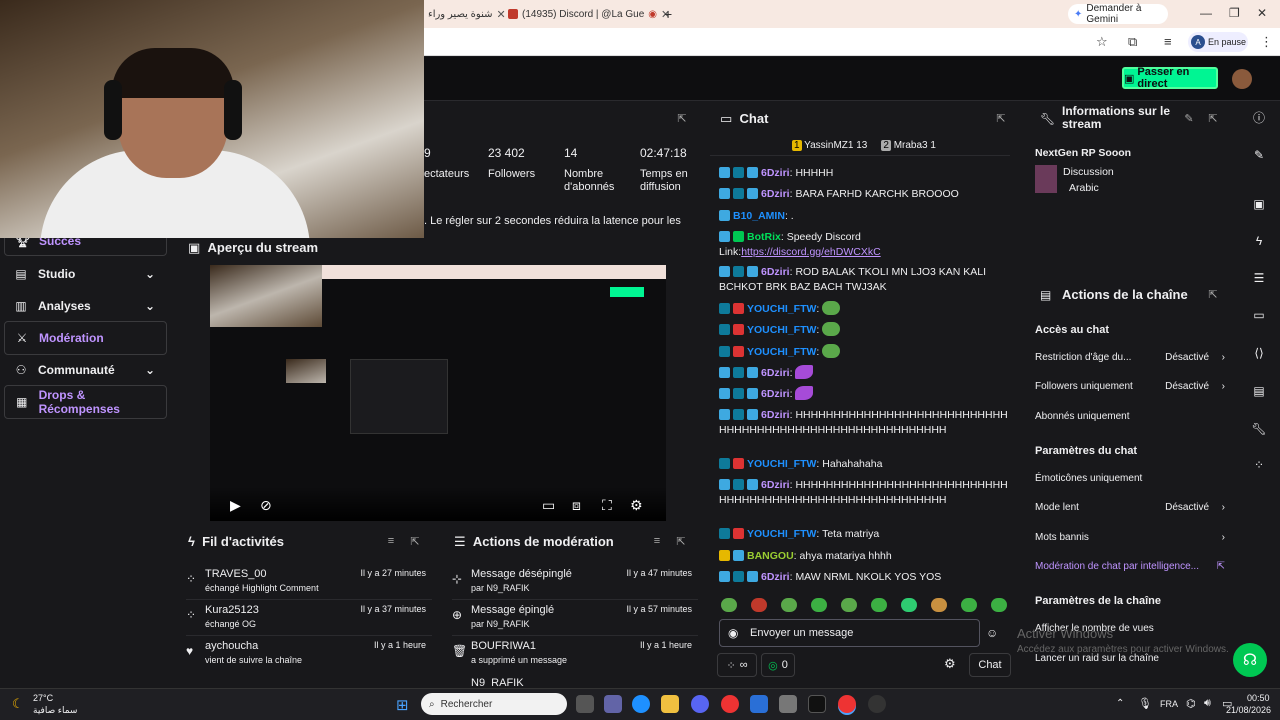 This screenshot has height=720, width=1280. I want to click on chat-message: 6Dziri: BARA FARHD KARCHK BROOOO, so click(864, 194).